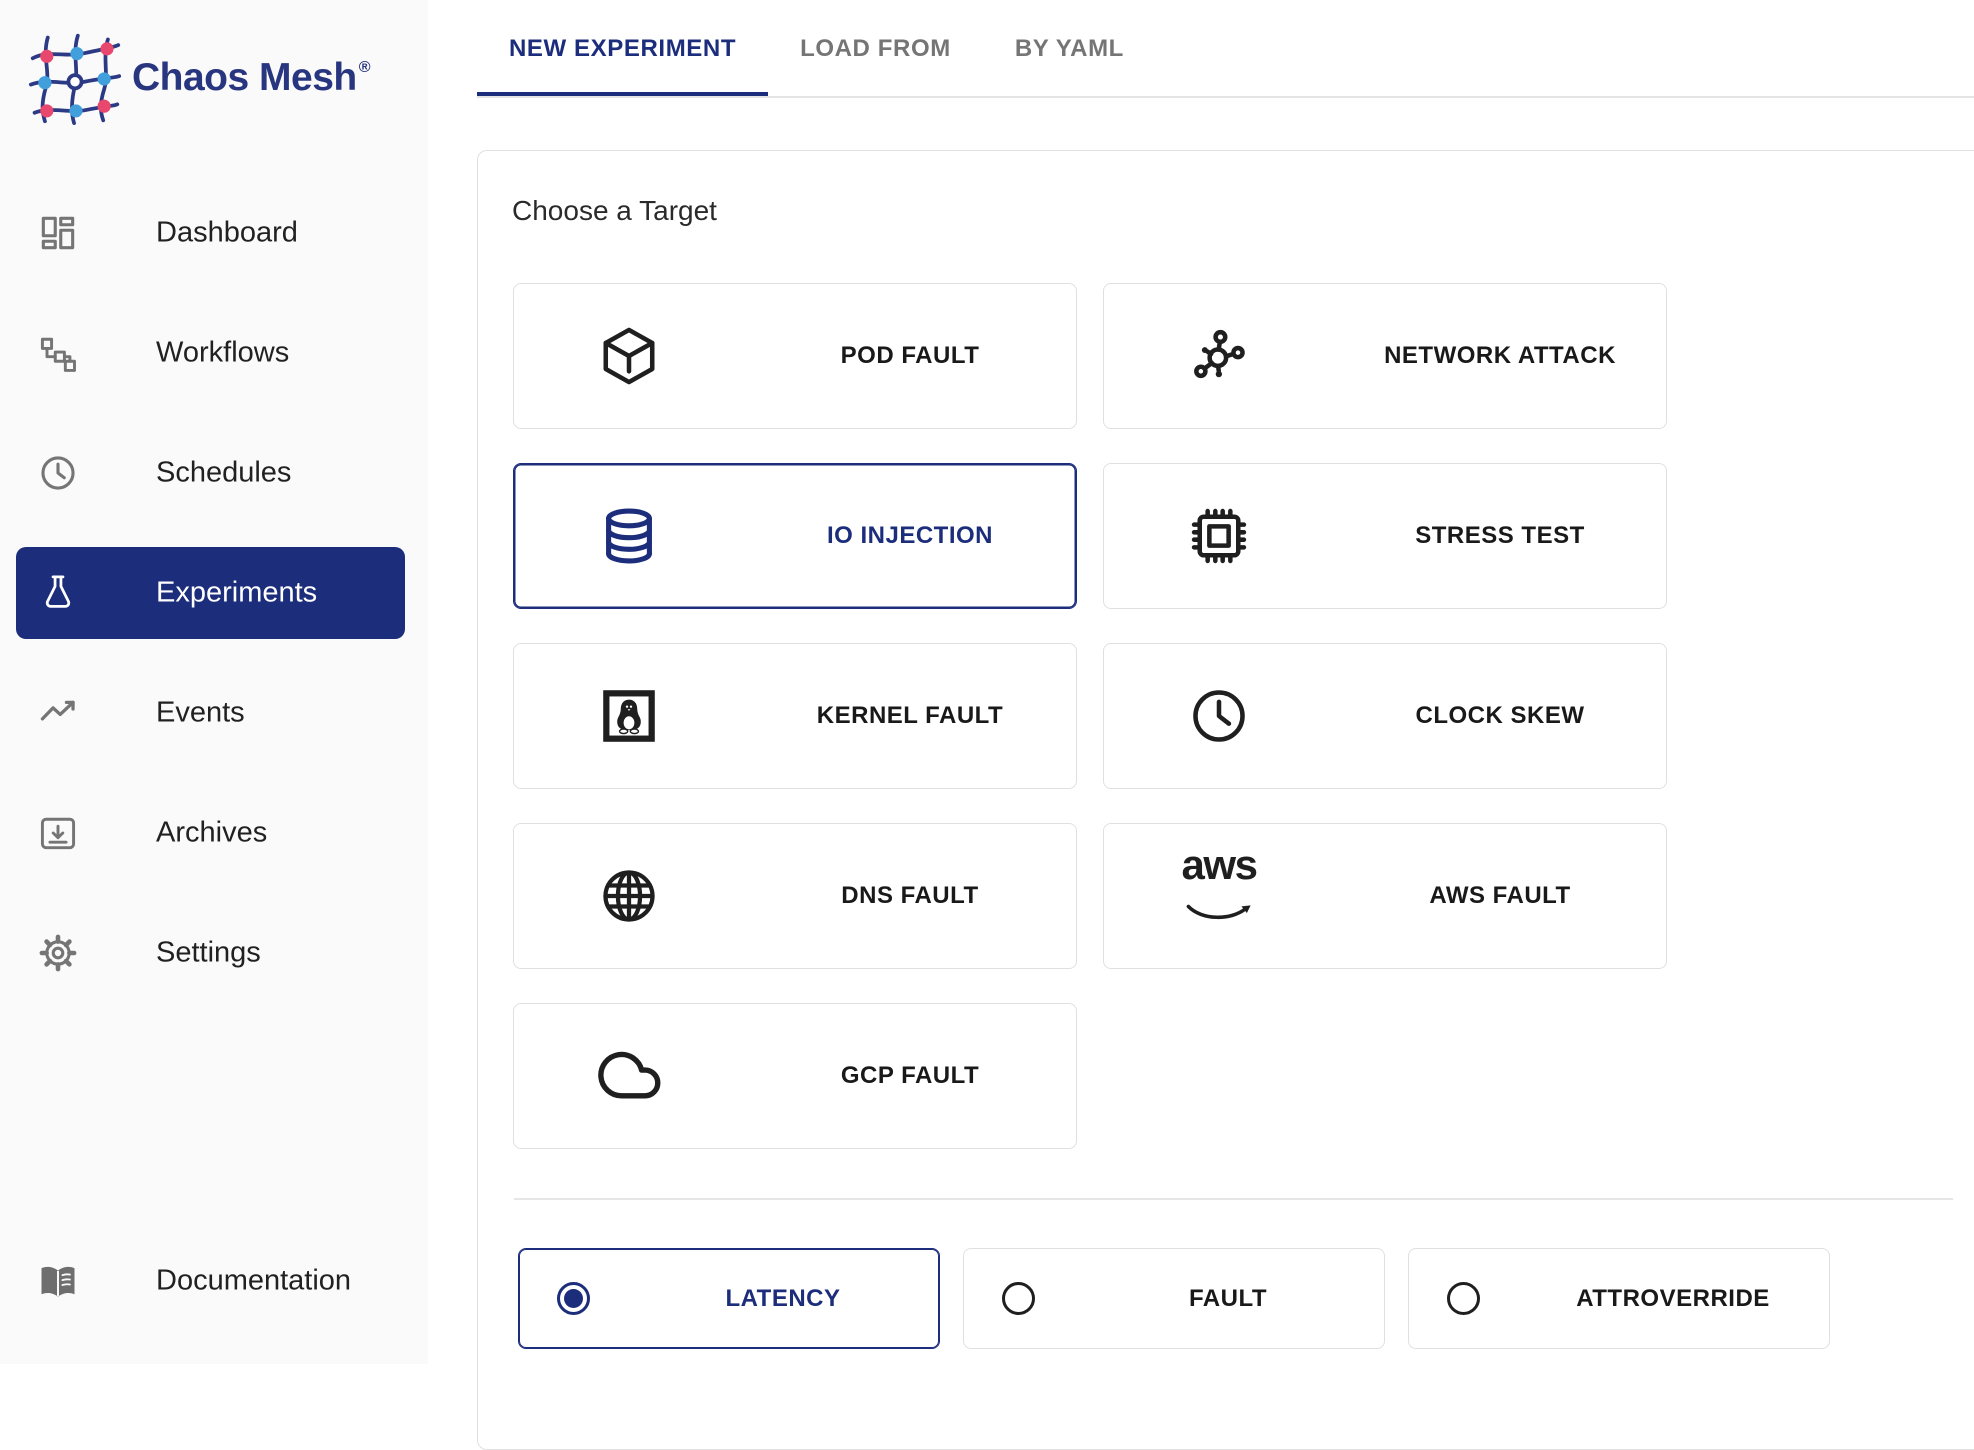 This screenshot has height=1450, width=1974. Describe the element at coordinates (629, 536) in the screenshot. I see `database-icon` at that location.